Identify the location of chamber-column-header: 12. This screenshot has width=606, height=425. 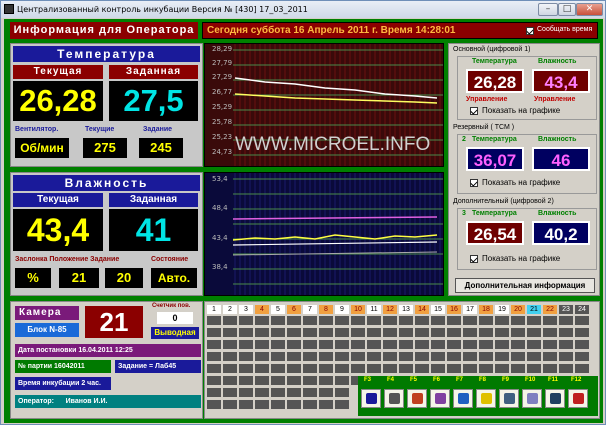
(390, 309).